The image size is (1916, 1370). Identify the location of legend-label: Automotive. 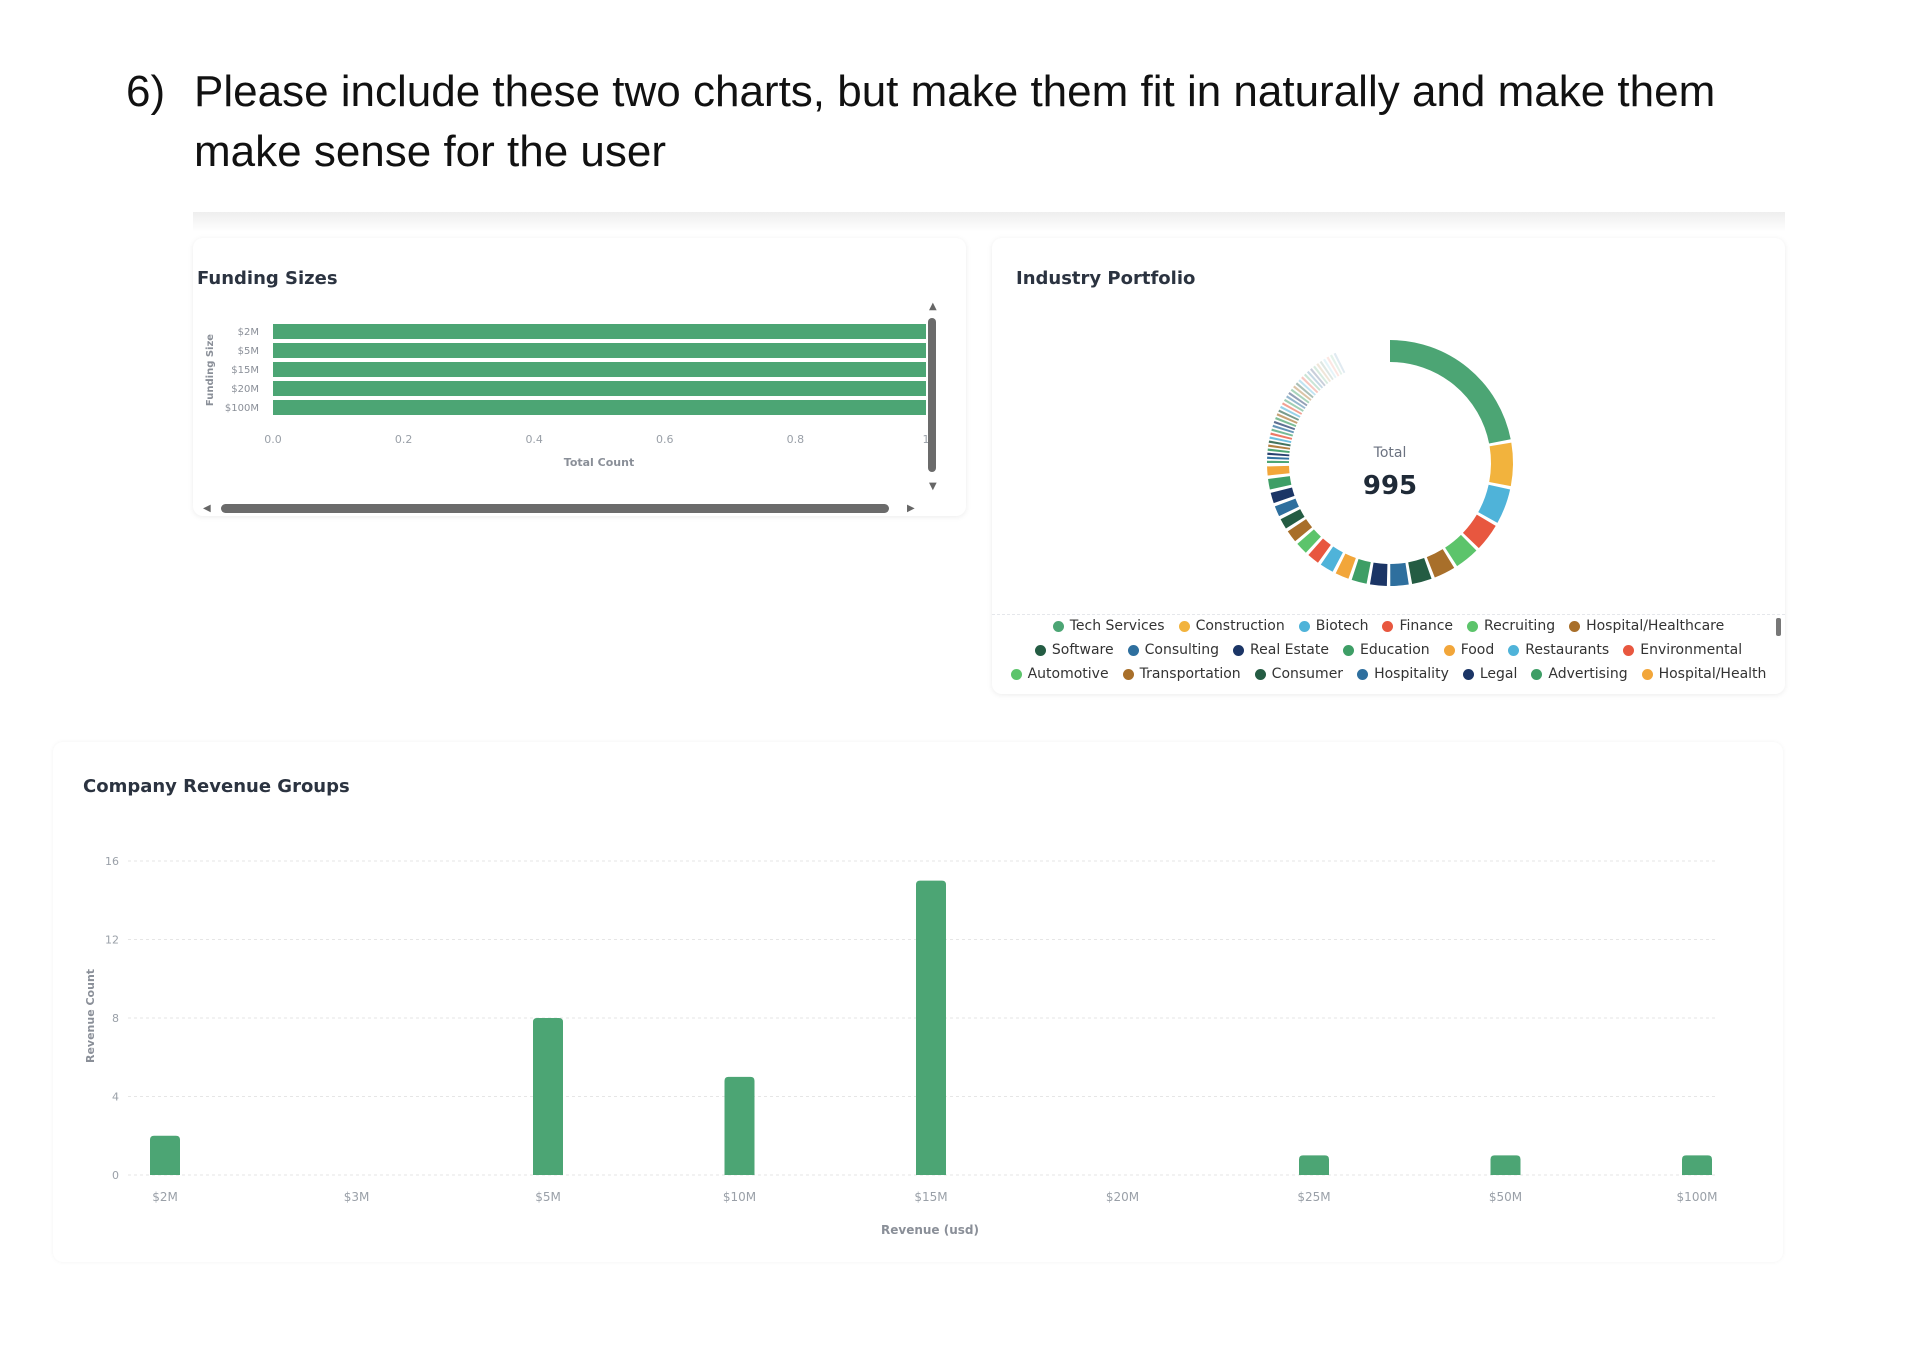
(1068, 674).